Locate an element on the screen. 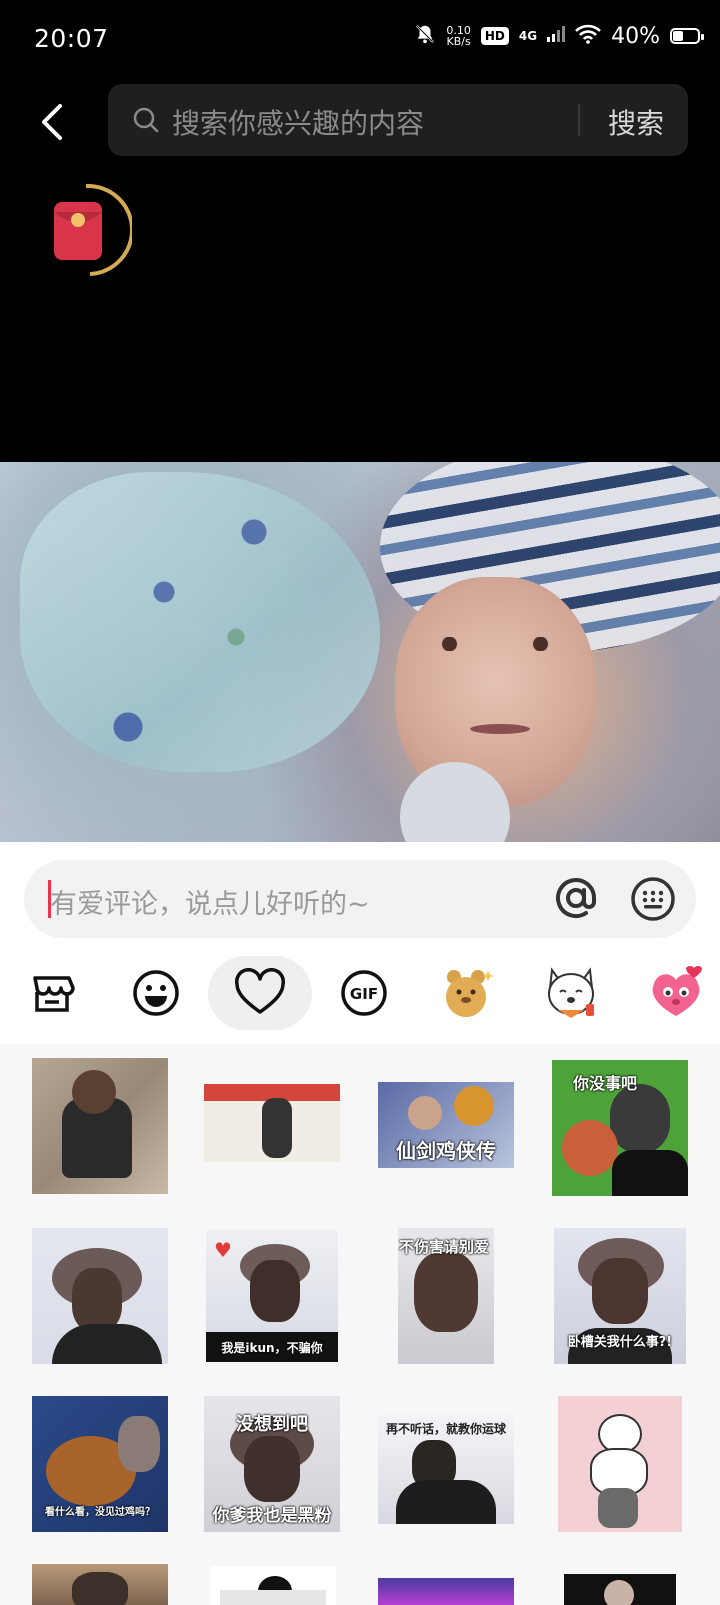  tab-bear-stickers is located at coordinates (468, 993).